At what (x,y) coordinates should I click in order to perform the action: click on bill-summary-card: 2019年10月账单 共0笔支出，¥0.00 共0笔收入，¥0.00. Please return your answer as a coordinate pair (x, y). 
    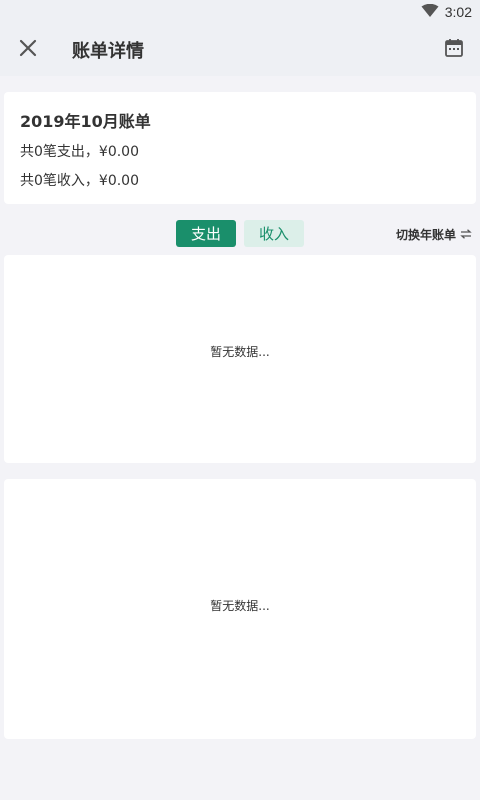
    Looking at the image, I should click on (240, 148).